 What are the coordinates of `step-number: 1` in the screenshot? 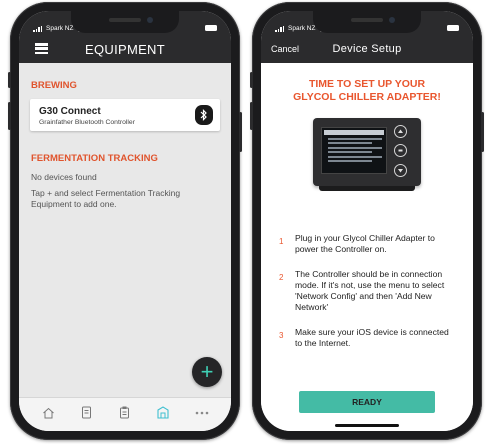 It's located at (281, 241).